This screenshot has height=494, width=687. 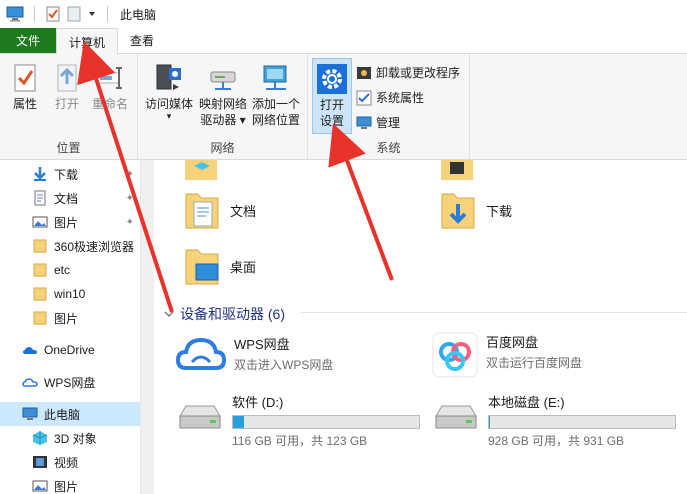 I want to click on uninstall-programs-button: 卸载或更改程序, so click(x=408, y=72).